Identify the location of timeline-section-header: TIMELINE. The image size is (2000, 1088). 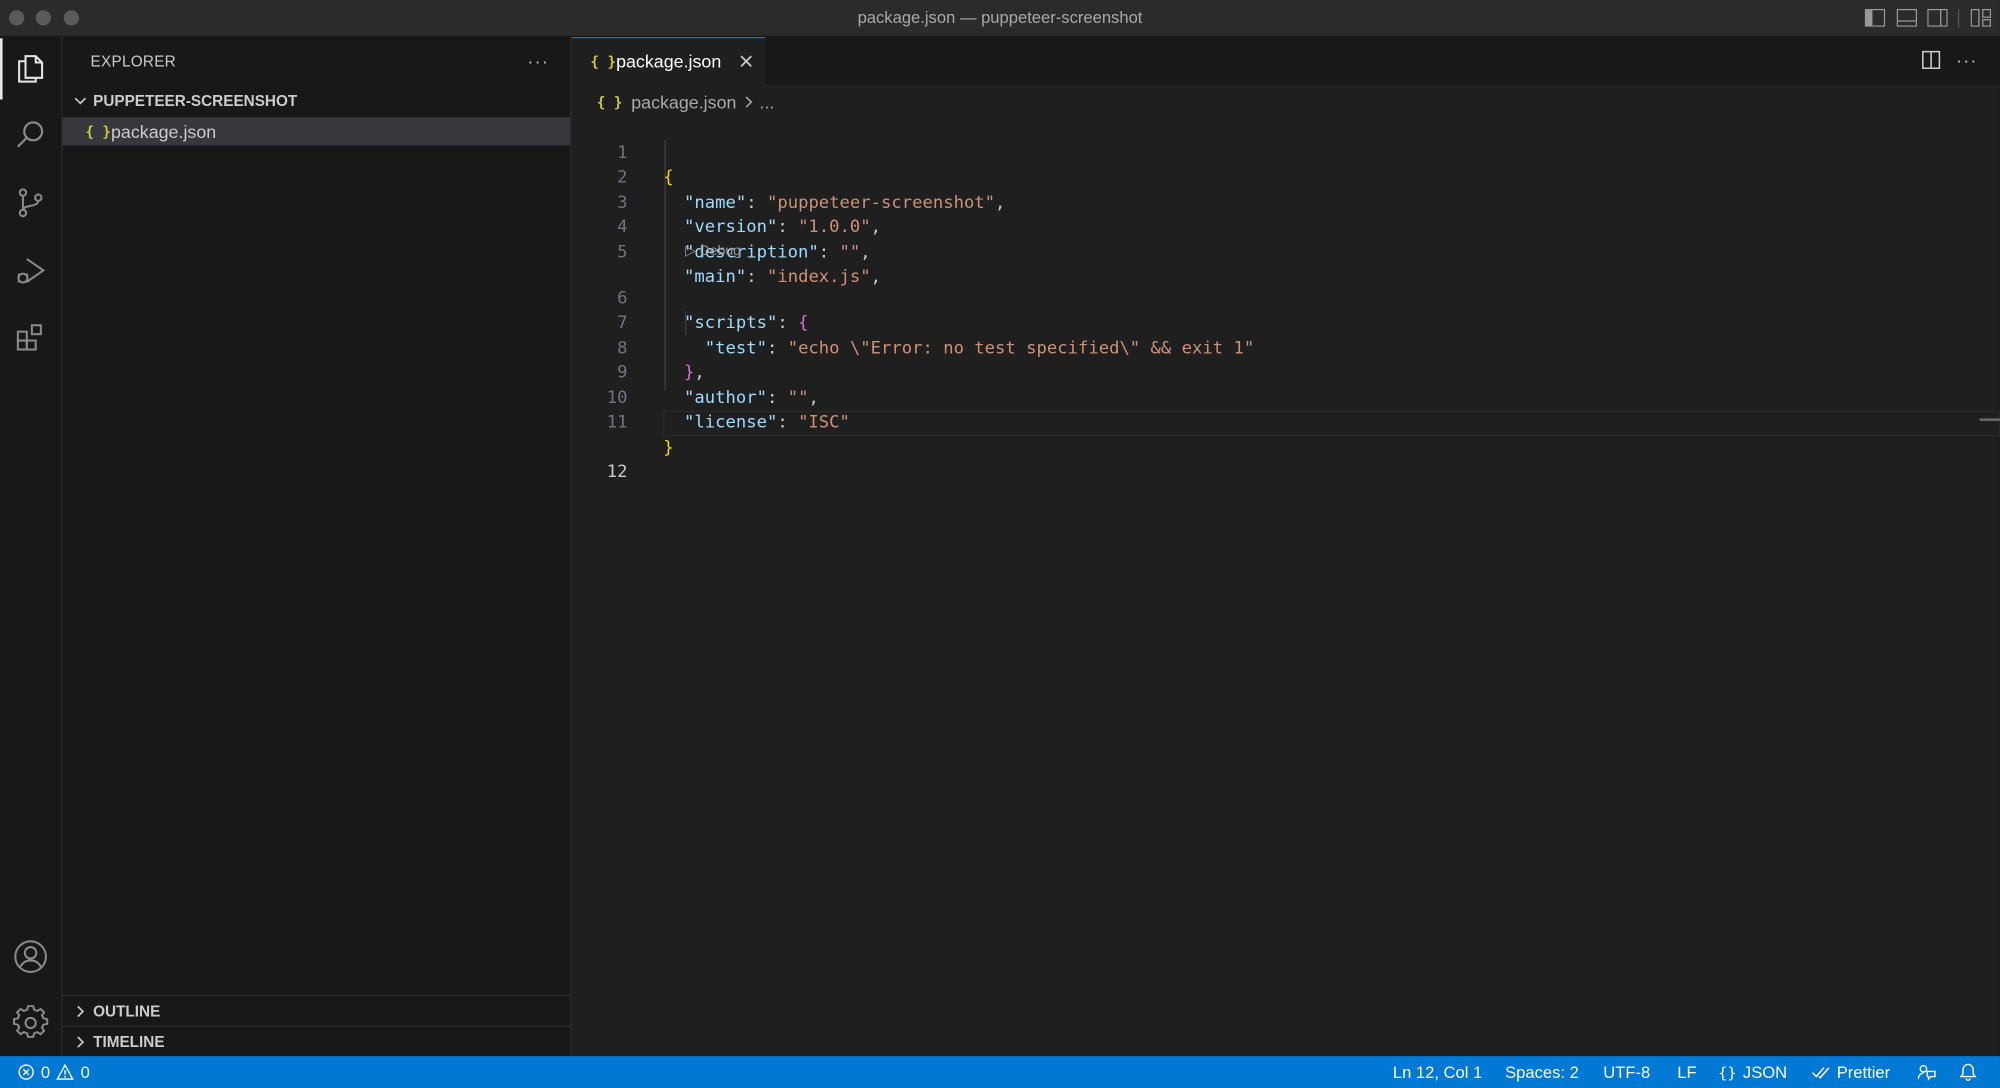
(317, 1041).